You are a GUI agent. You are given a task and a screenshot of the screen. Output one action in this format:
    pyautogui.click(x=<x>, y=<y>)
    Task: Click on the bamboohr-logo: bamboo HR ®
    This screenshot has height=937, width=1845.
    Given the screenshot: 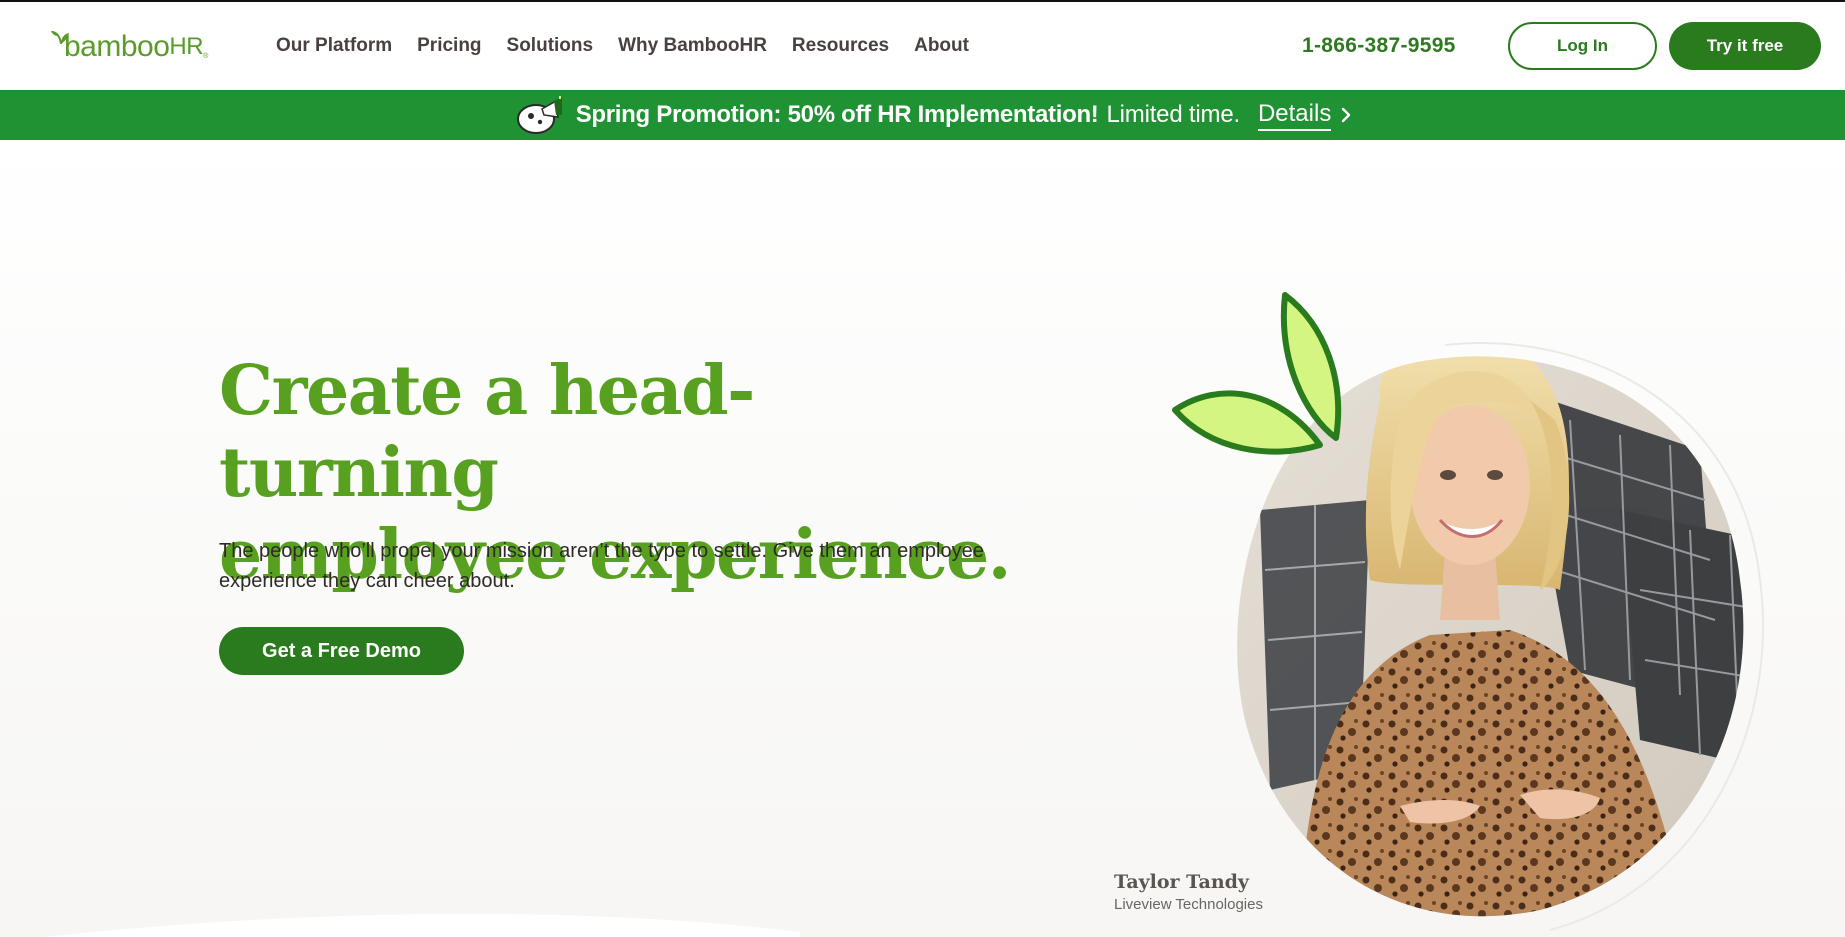 What is the action you would take?
    pyautogui.click(x=129, y=47)
    